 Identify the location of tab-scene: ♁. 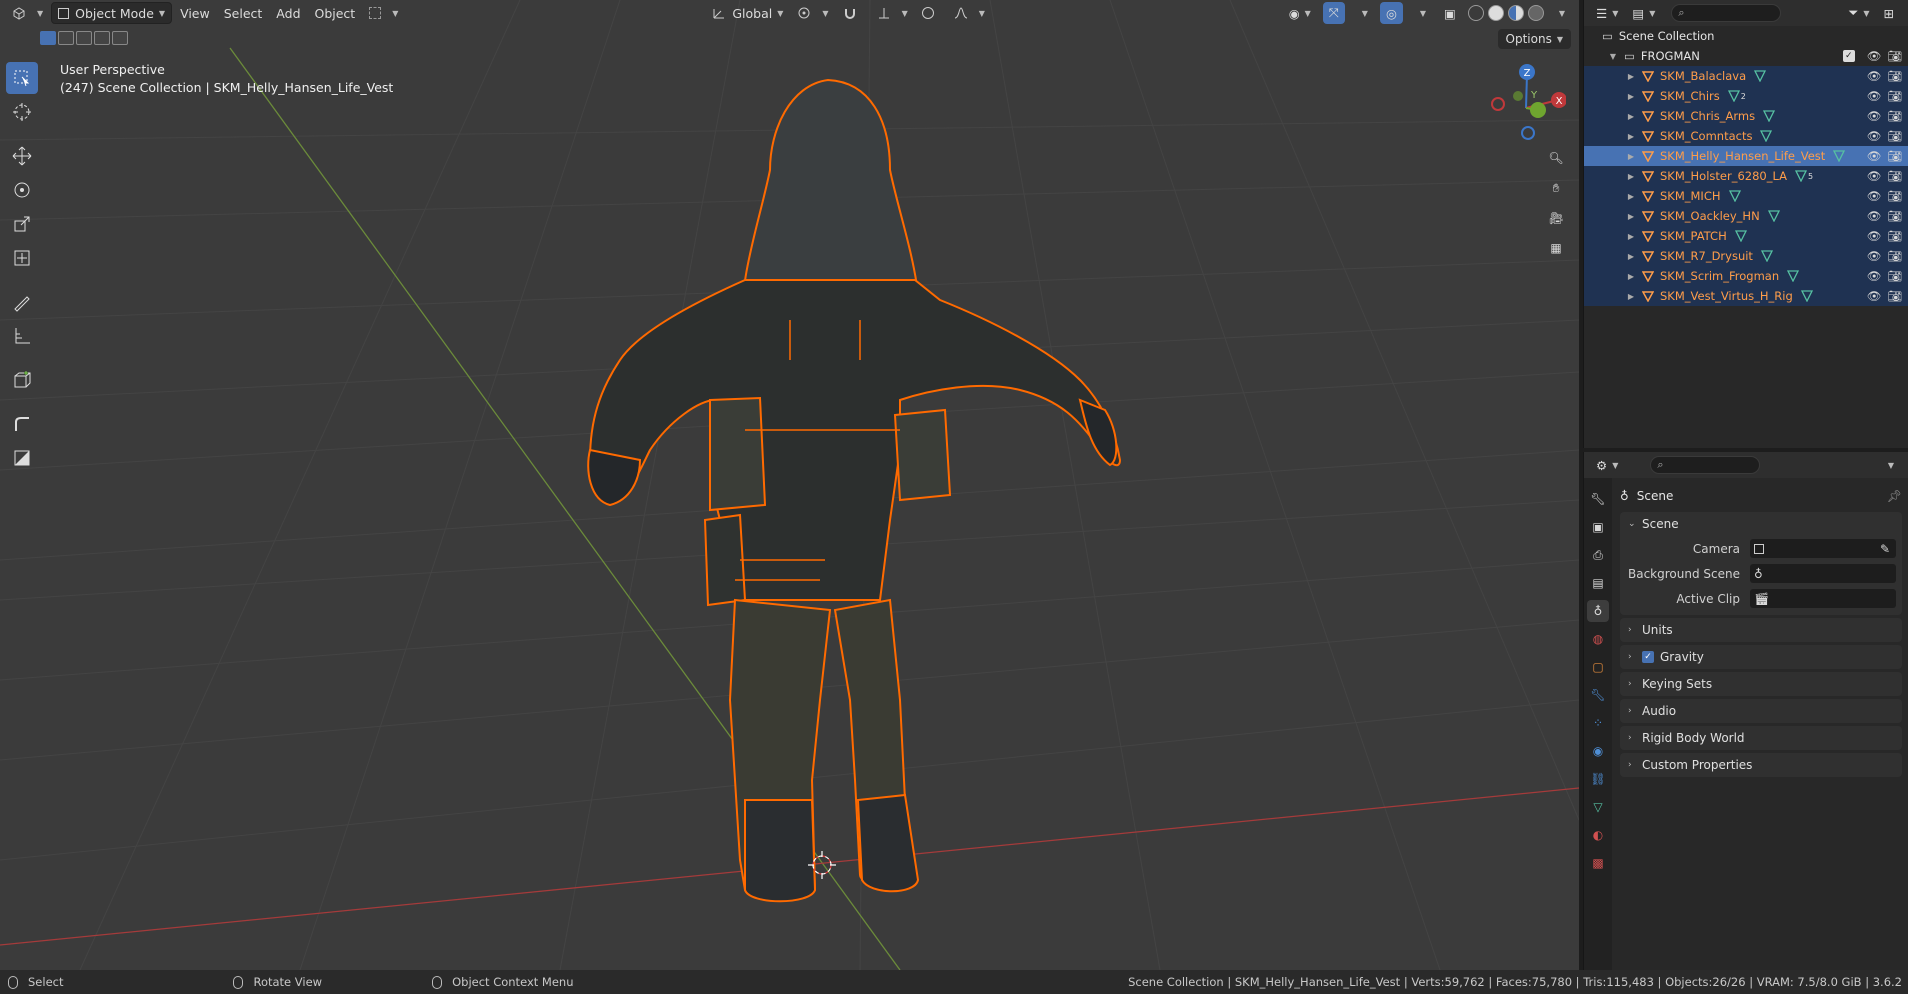
(1598, 611).